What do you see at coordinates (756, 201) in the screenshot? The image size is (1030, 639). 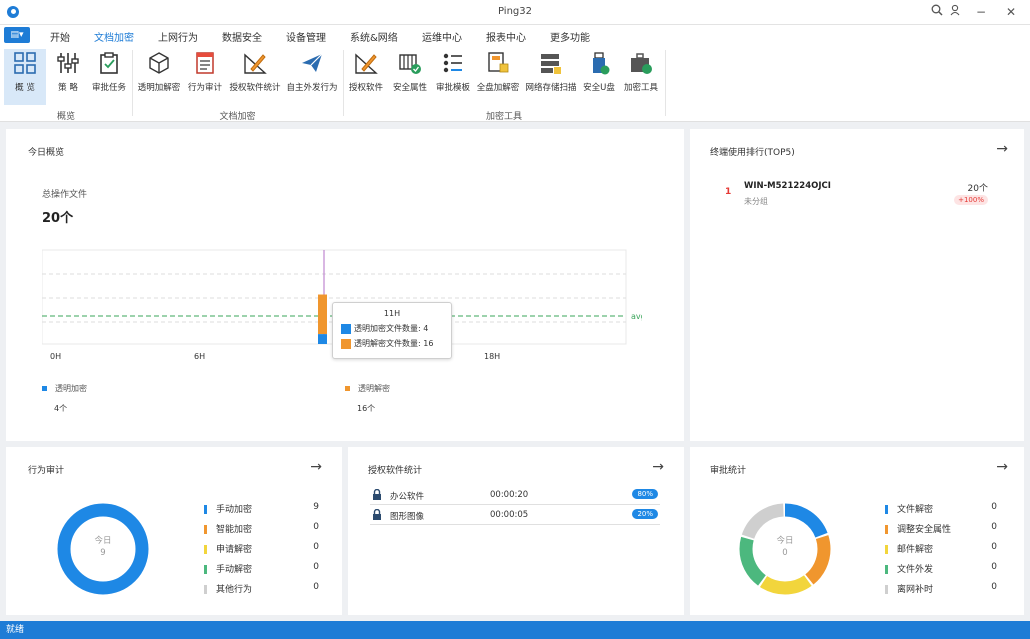 I see `terminal-group: 未分组` at bounding box center [756, 201].